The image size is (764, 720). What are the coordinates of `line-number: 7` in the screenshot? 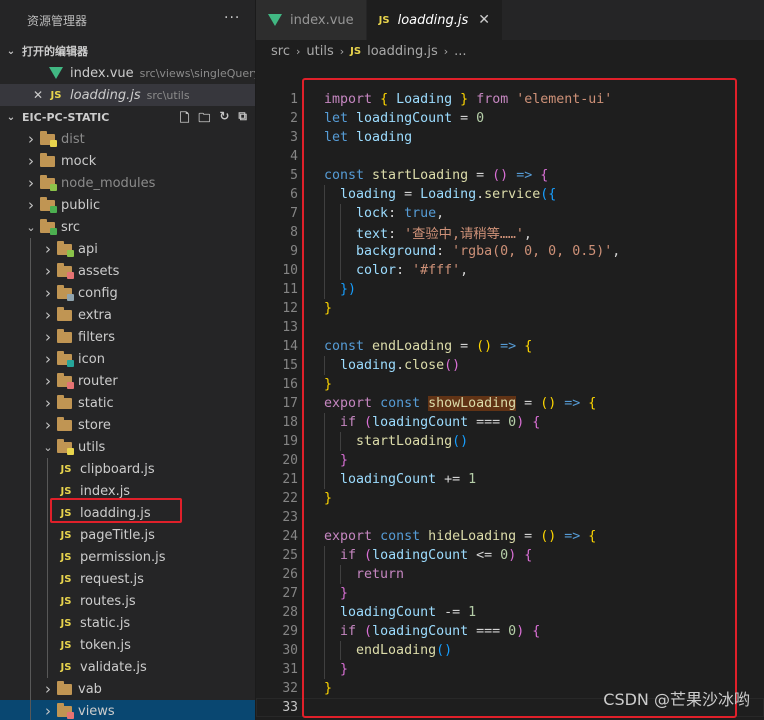 It's located at (294, 213).